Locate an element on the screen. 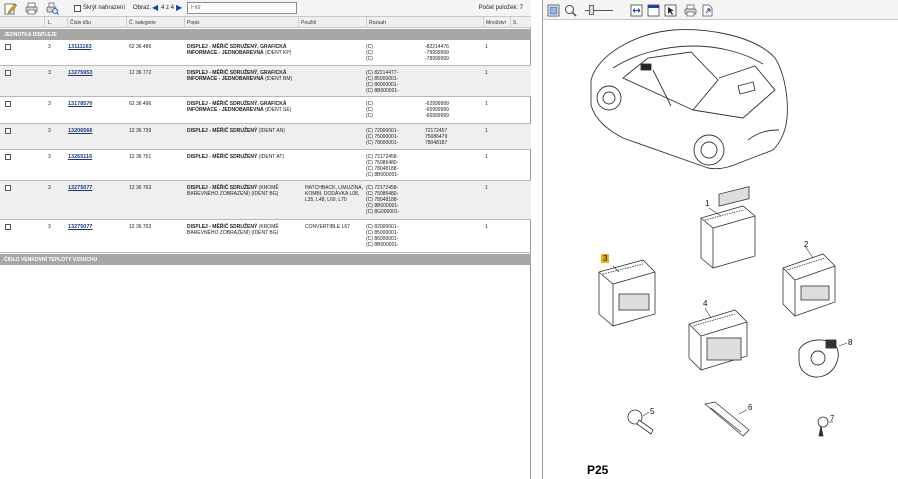  description-ident: (IDENT SE) is located at coordinates (278, 110).